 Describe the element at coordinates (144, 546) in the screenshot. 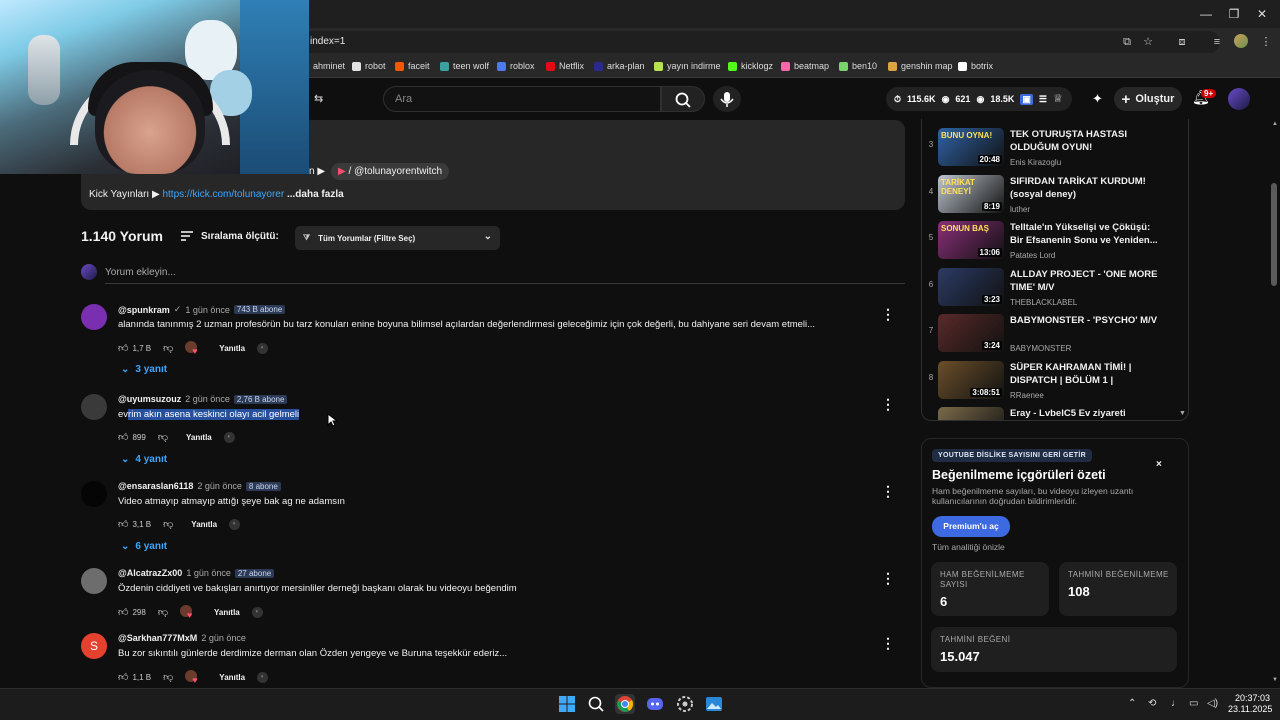

I see `view-replies-button: ⌄ 6 yanıt` at that location.